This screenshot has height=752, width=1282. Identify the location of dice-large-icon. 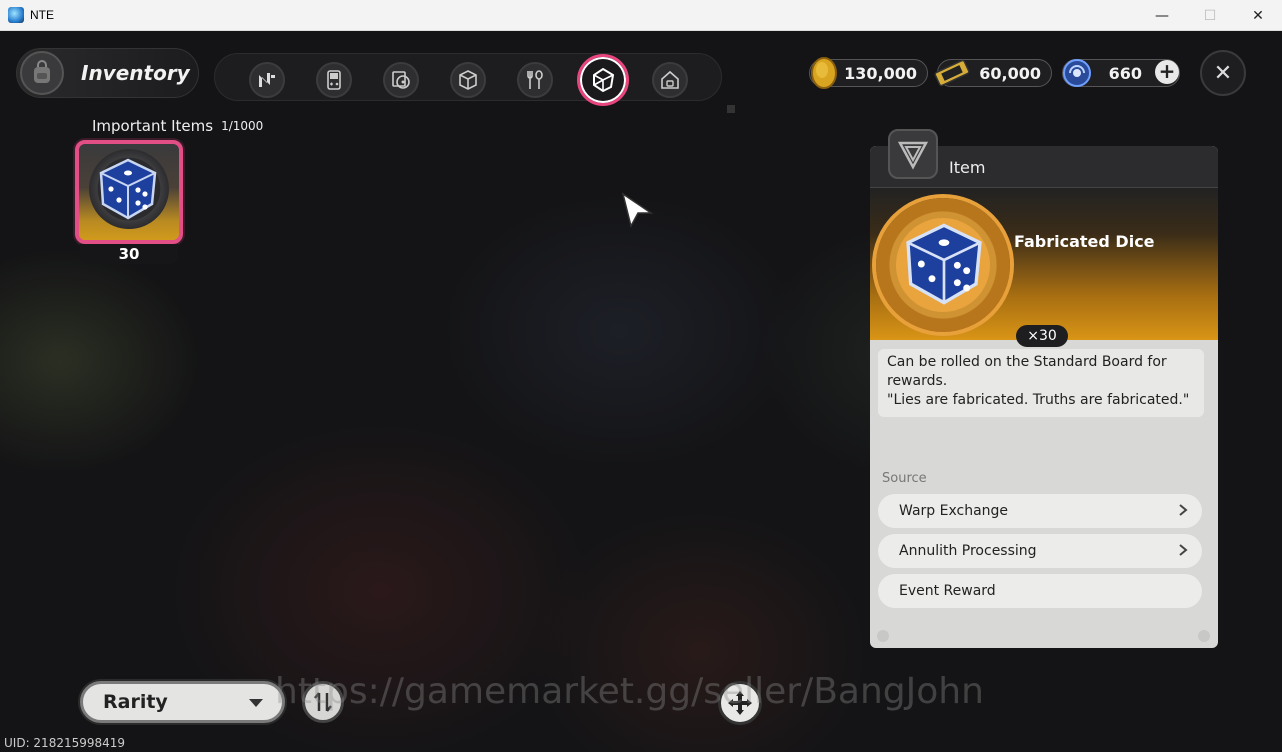
(944, 264).